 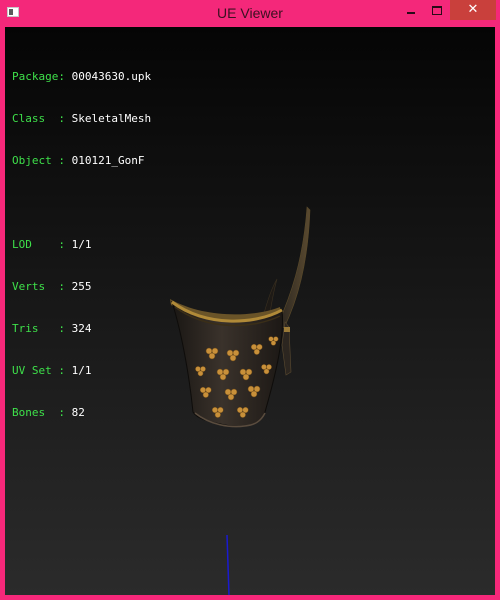 I want to click on mesh-tassel-bead, so click(x=287, y=329).